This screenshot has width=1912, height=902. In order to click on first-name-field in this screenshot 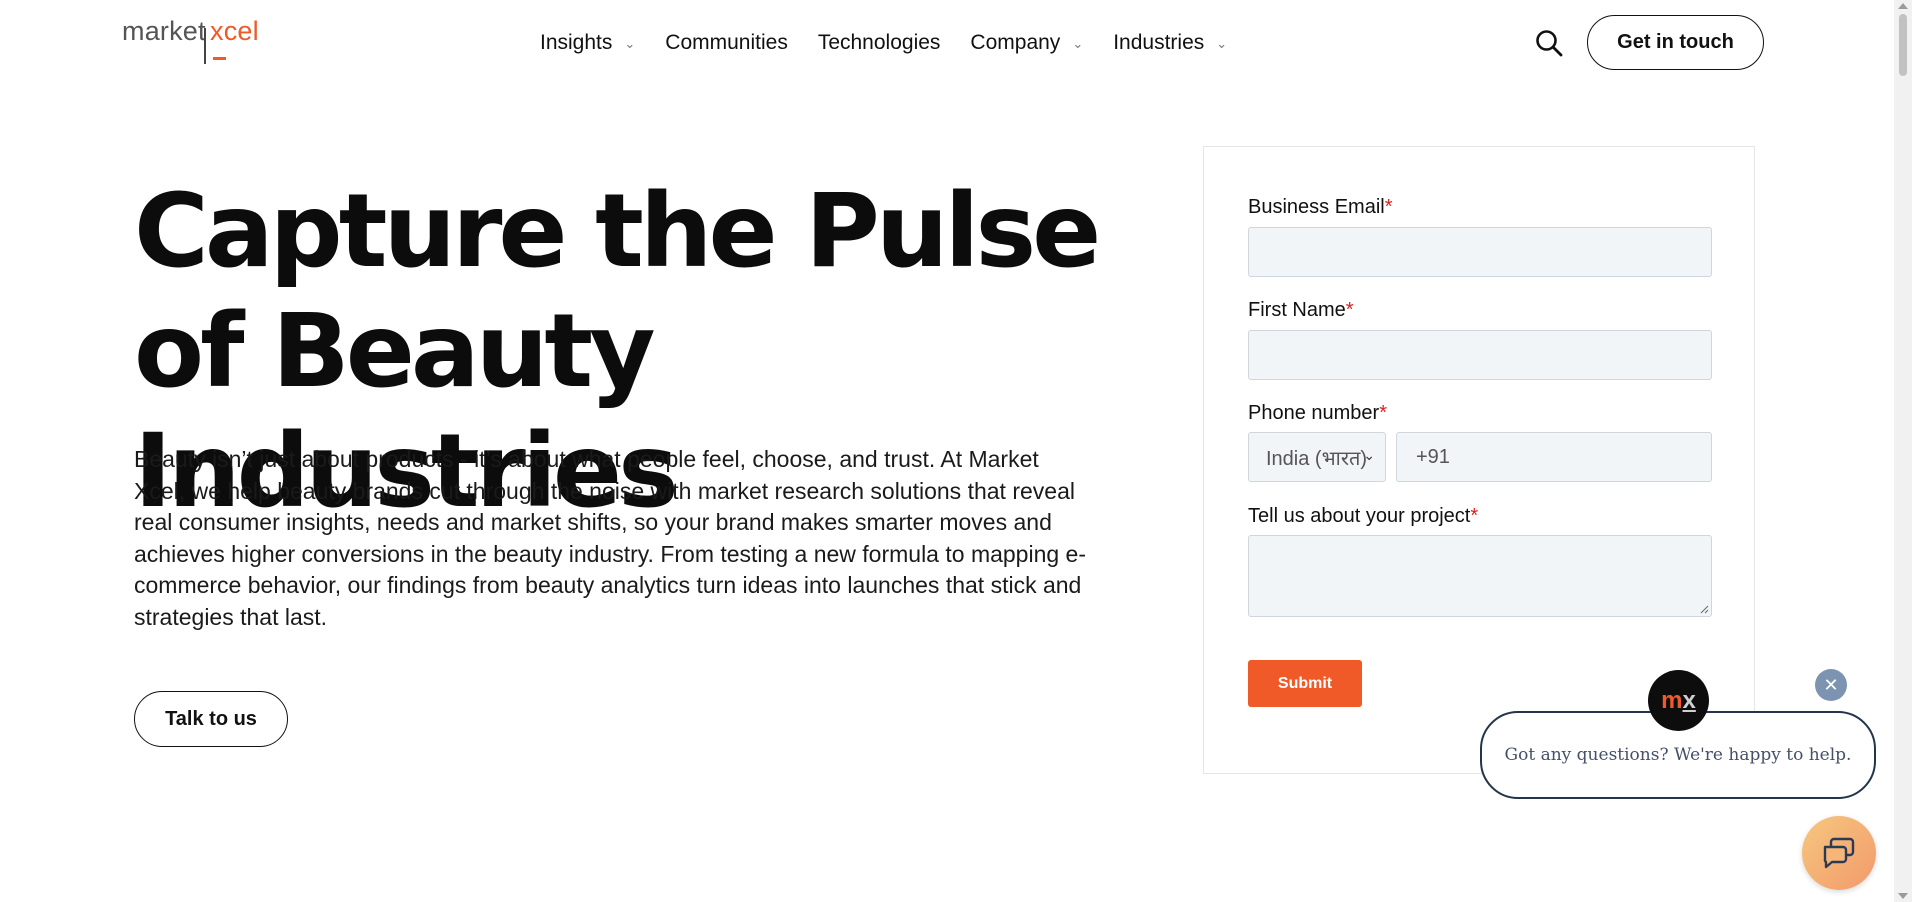, I will do `click(1480, 355)`.